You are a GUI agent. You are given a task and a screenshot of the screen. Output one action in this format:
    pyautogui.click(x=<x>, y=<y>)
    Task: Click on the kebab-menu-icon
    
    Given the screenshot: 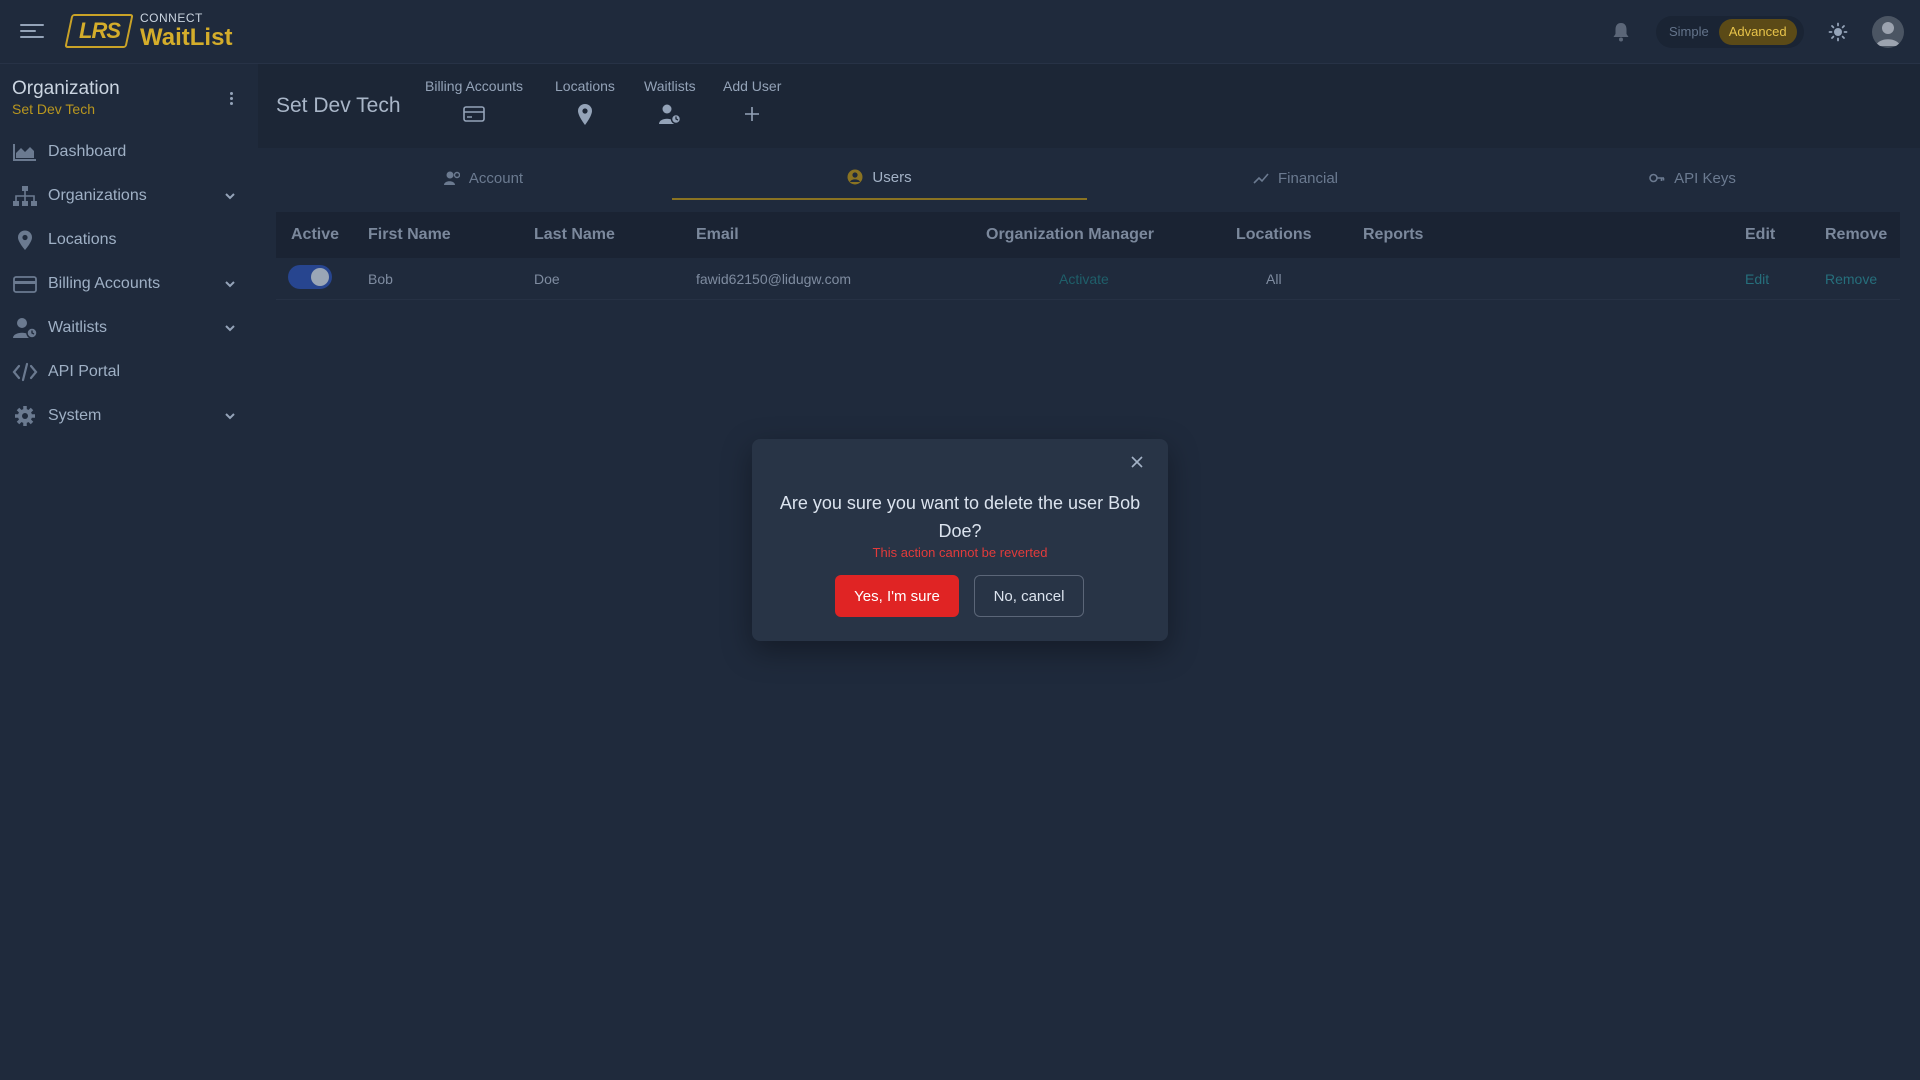 What is the action you would take?
    pyautogui.click(x=231, y=99)
    